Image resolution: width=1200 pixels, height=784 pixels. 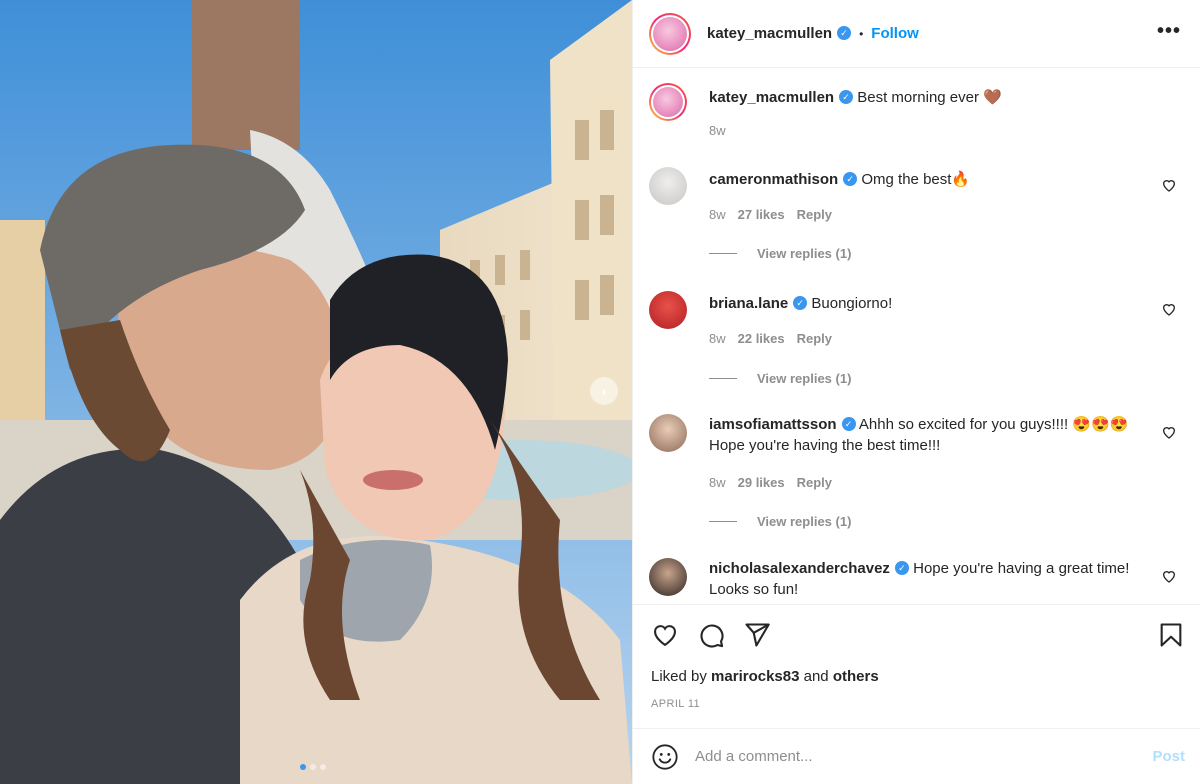 I want to click on carousel-dot-active, so click(x=303, y=767).